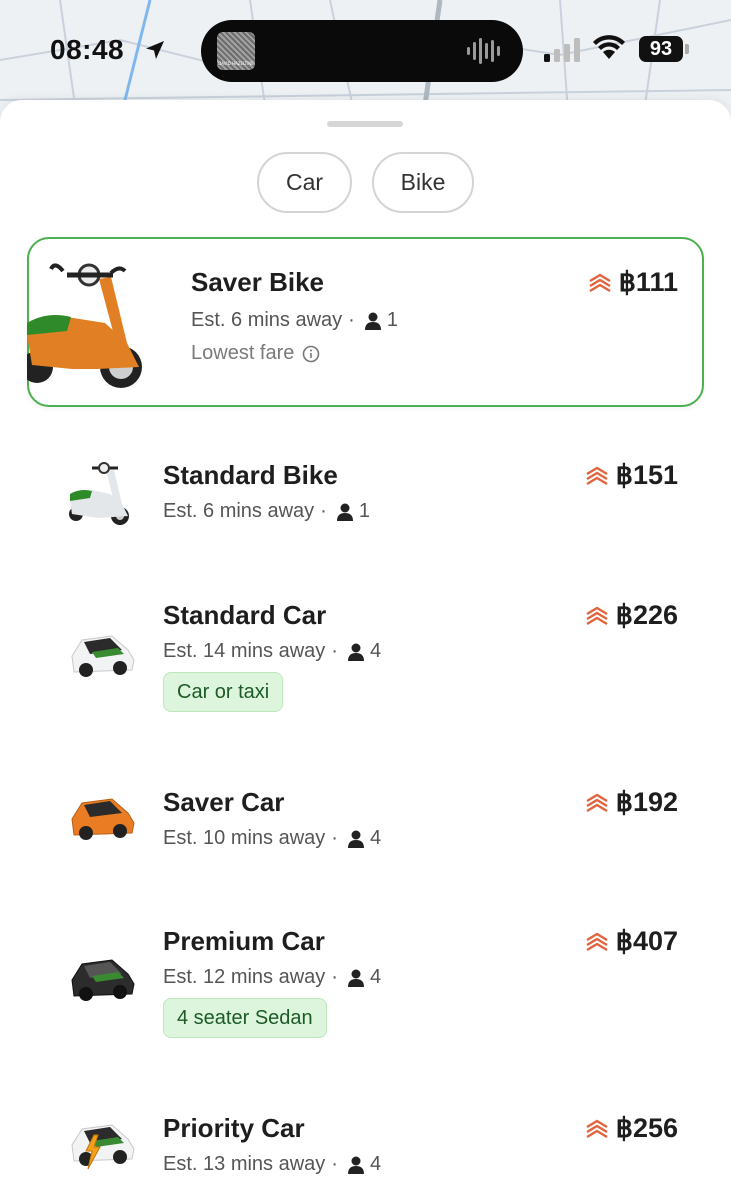  I want to click on media-thumbnail: DAVID HAZELTINE, so click(236, 51).